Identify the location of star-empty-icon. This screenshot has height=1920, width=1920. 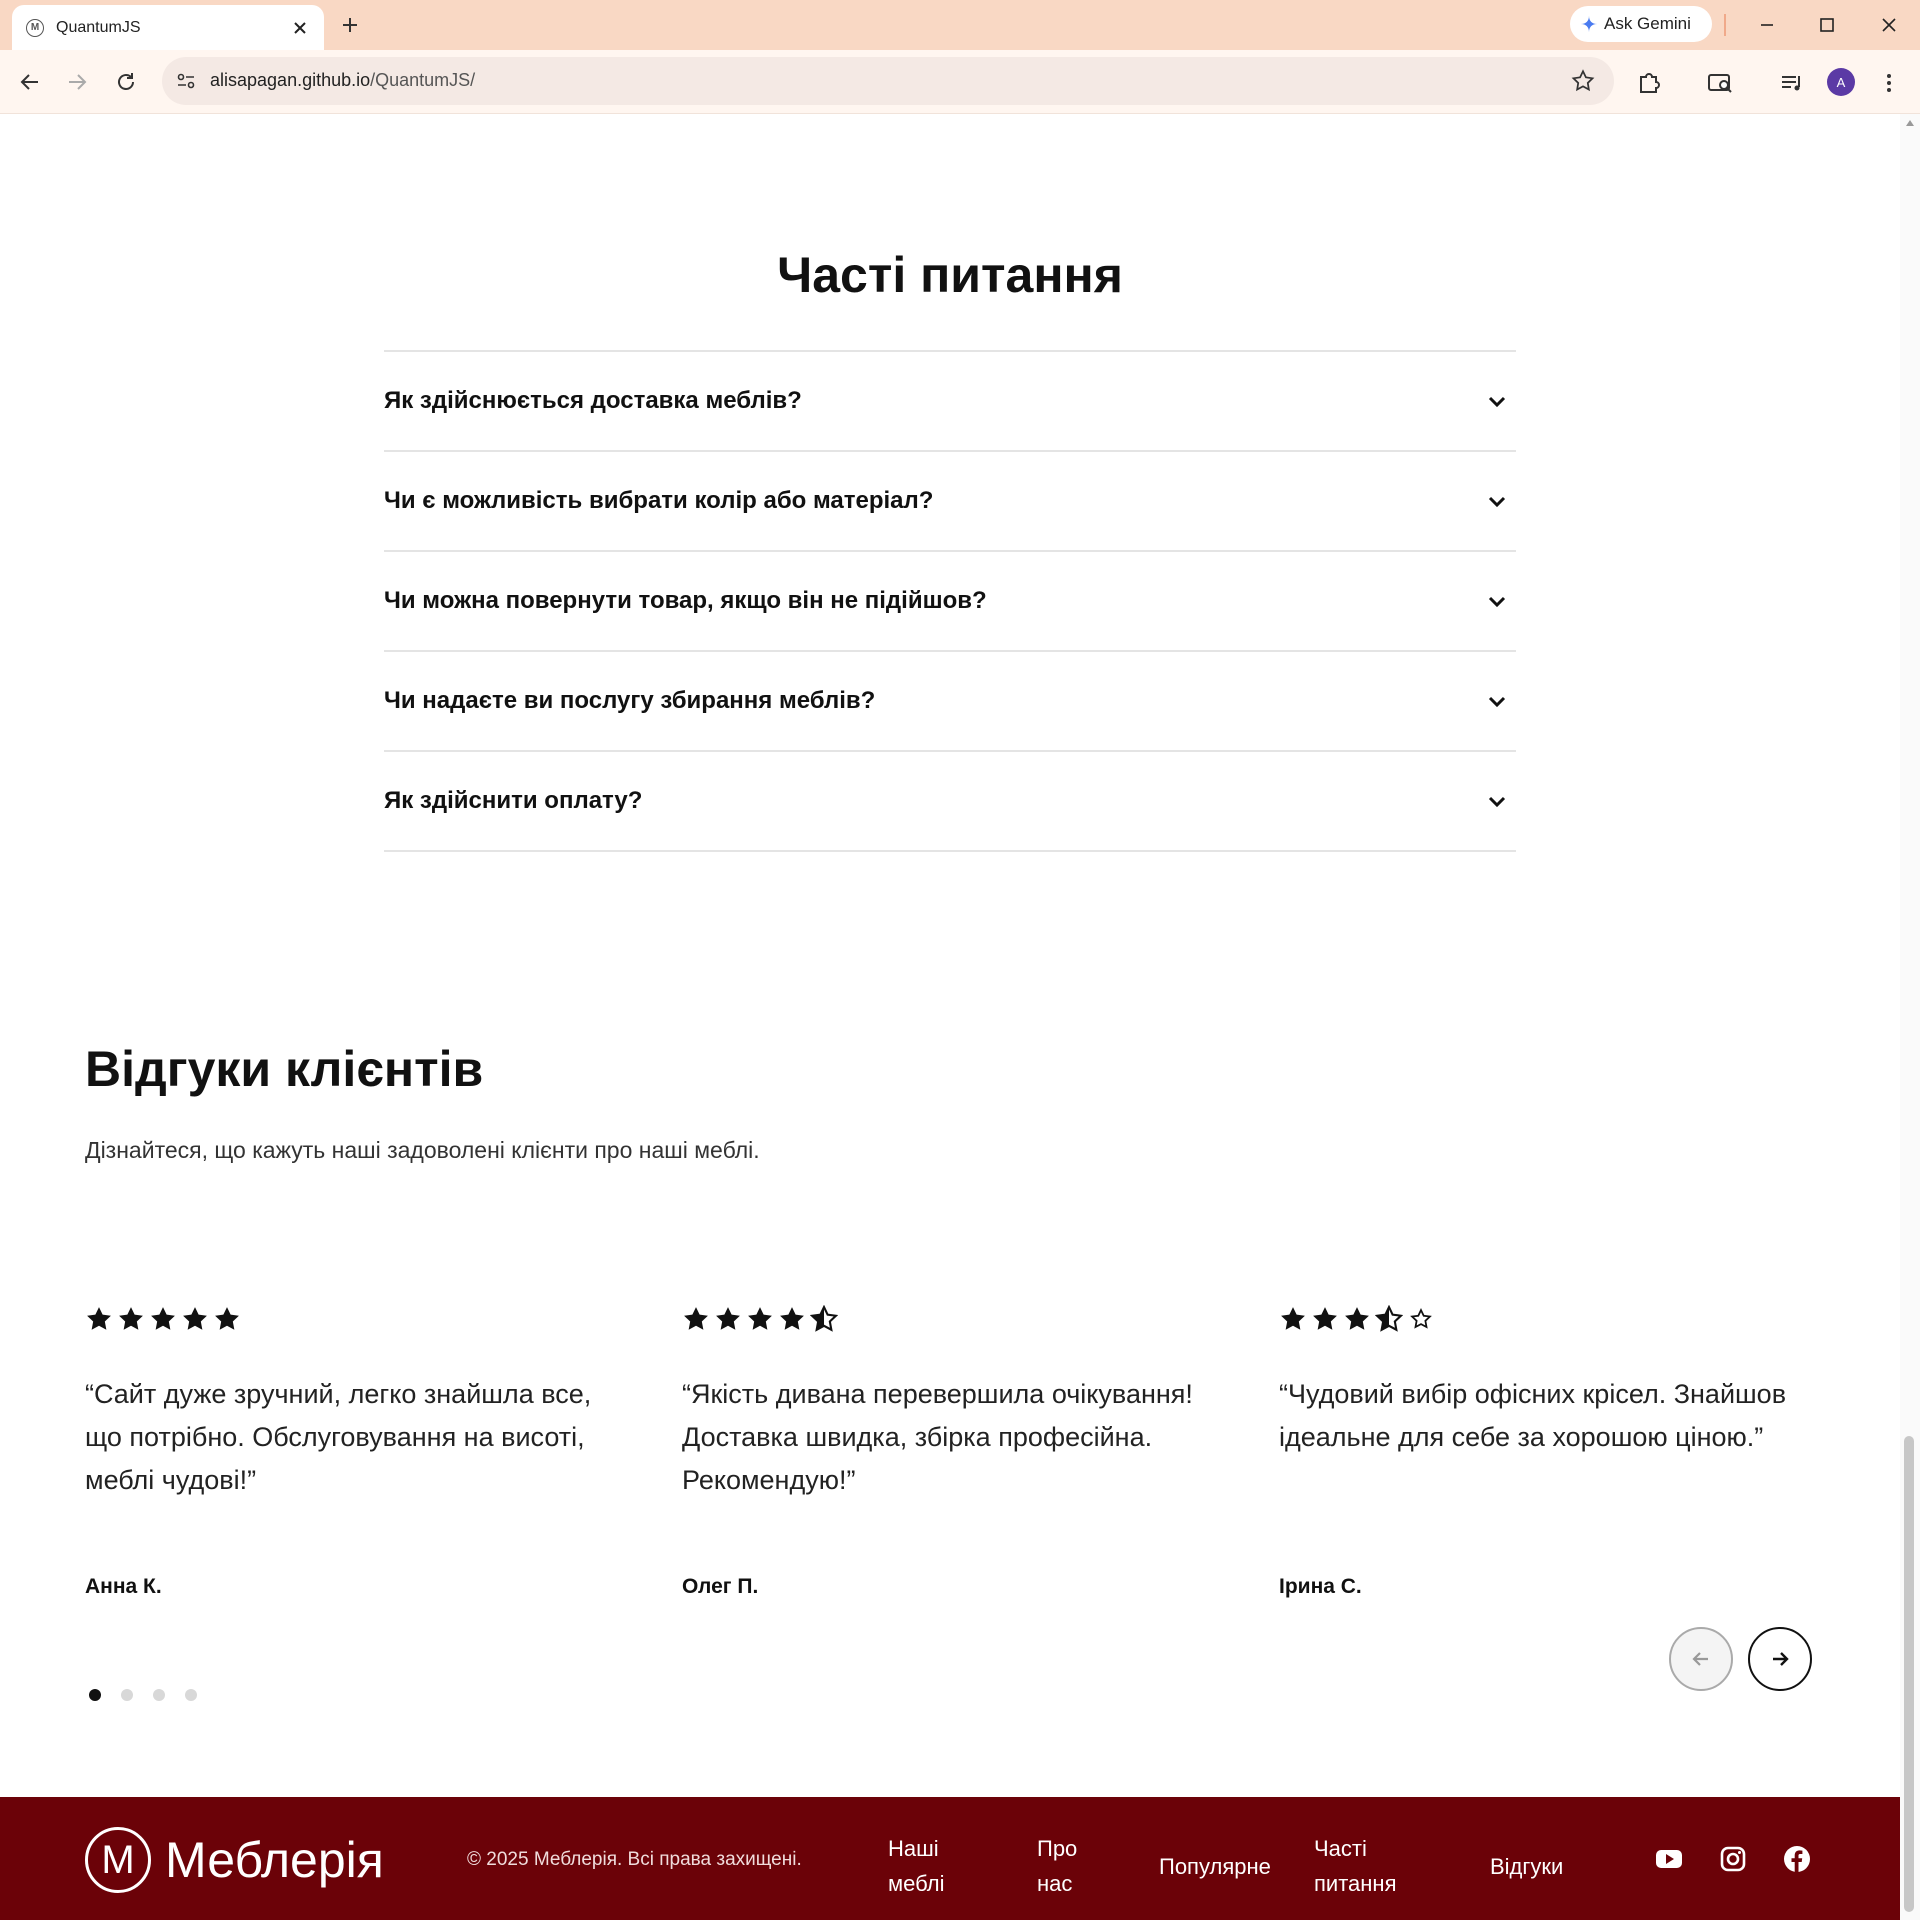
(1421, 1318).